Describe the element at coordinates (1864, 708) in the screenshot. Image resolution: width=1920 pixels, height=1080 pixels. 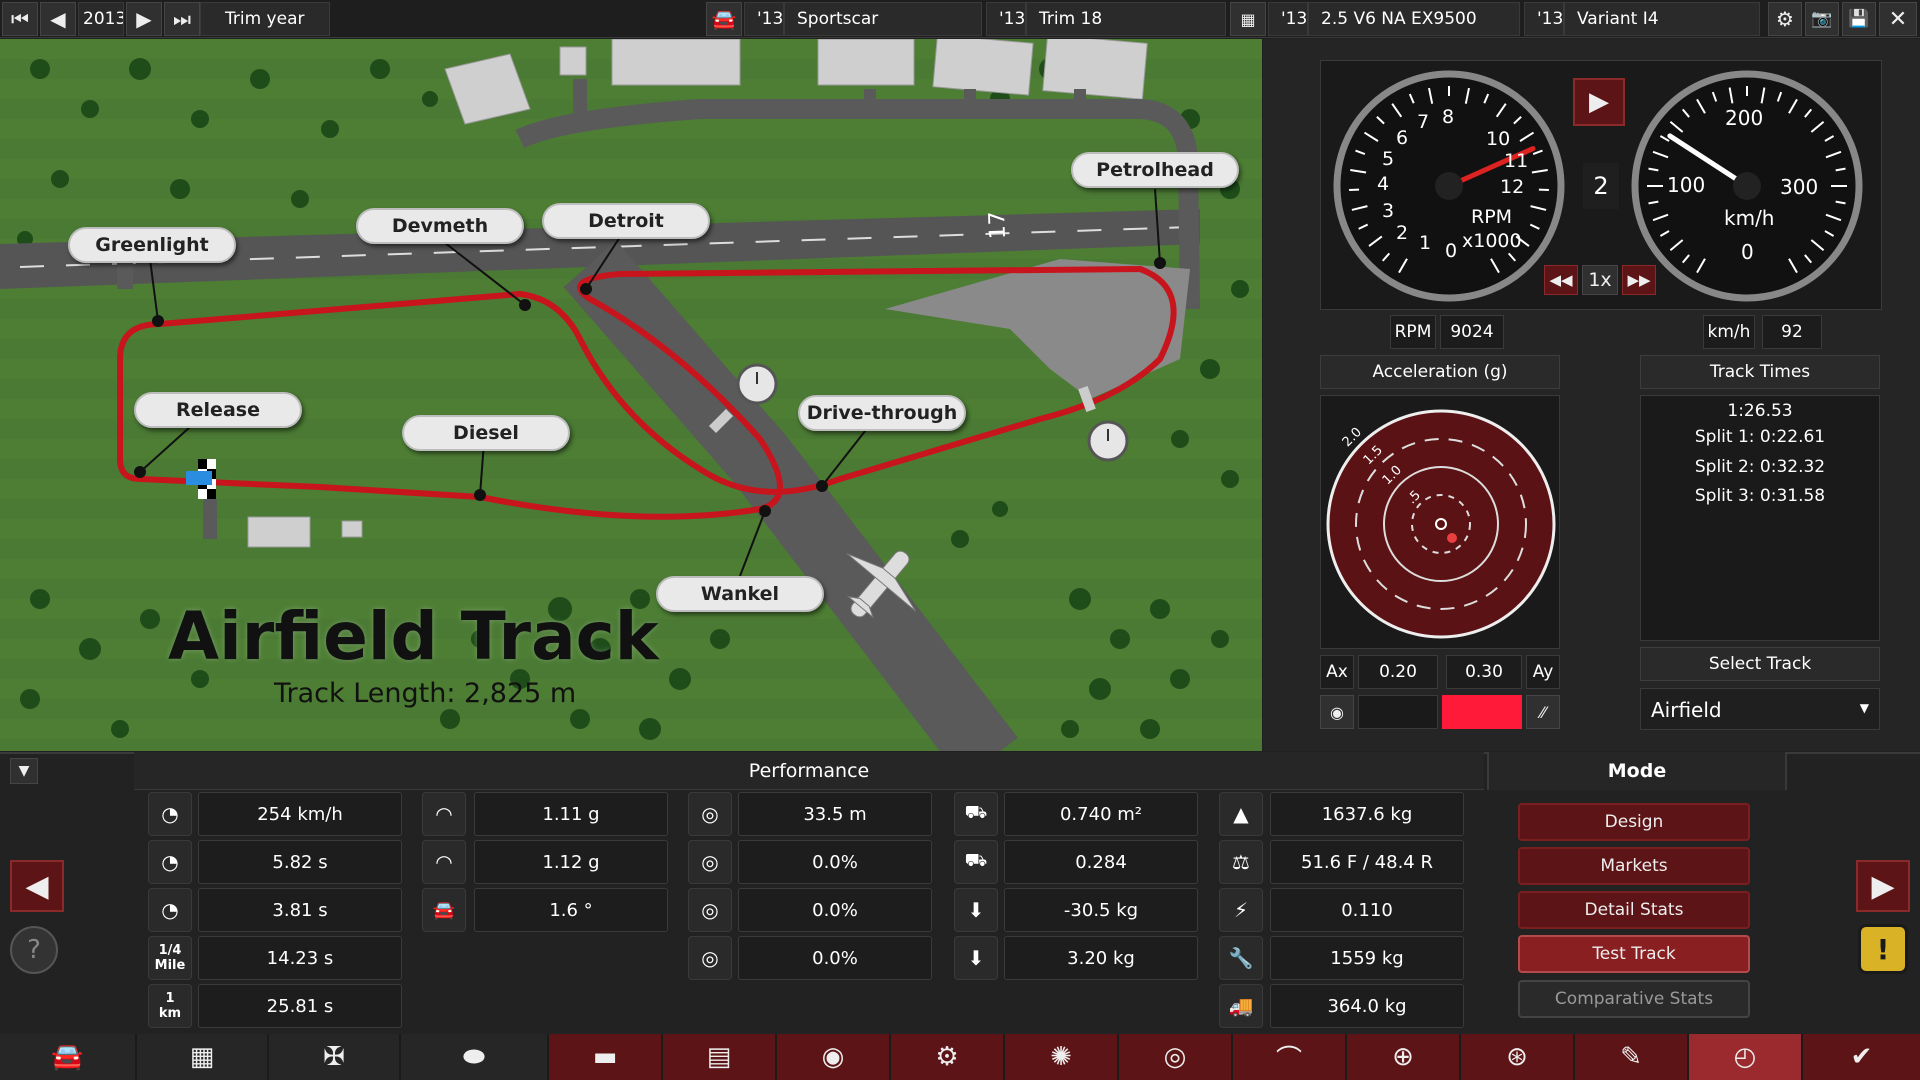
I see `chevron-down-icon: ▼` at that location.